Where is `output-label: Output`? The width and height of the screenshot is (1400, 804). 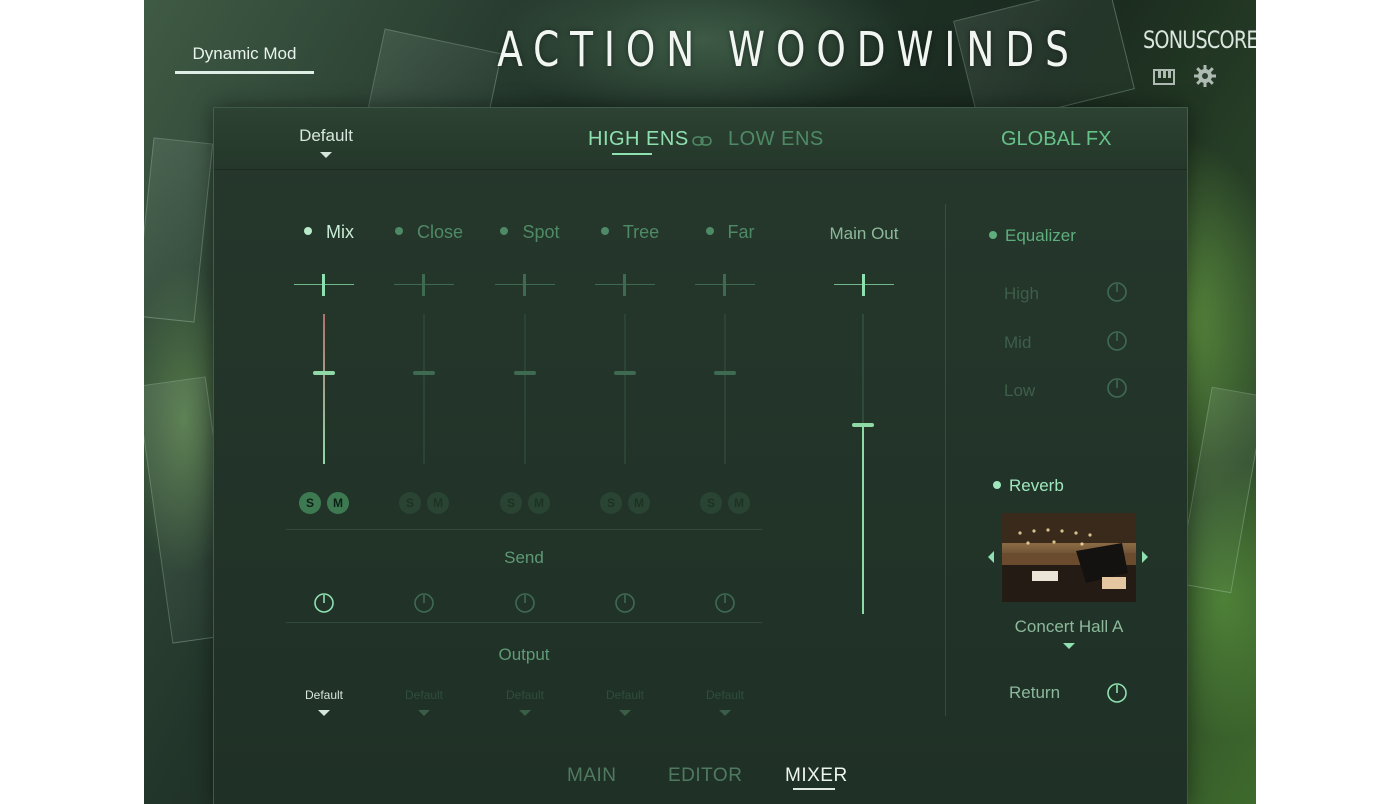
output-label: Output is located at coordinates (524, 654).